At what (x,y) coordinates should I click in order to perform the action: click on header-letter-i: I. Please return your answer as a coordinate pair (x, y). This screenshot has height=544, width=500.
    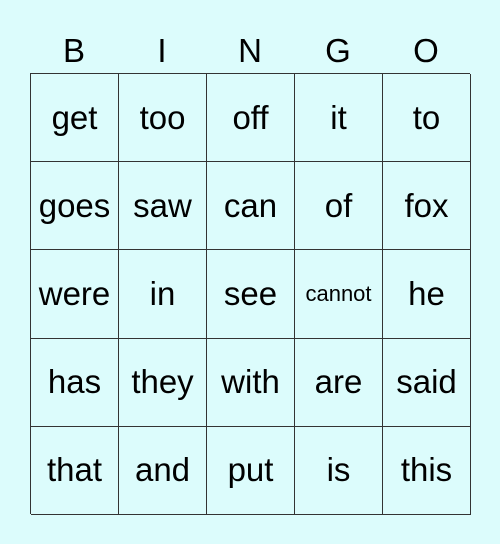
    Looking at the image, I should click on (162, 50).